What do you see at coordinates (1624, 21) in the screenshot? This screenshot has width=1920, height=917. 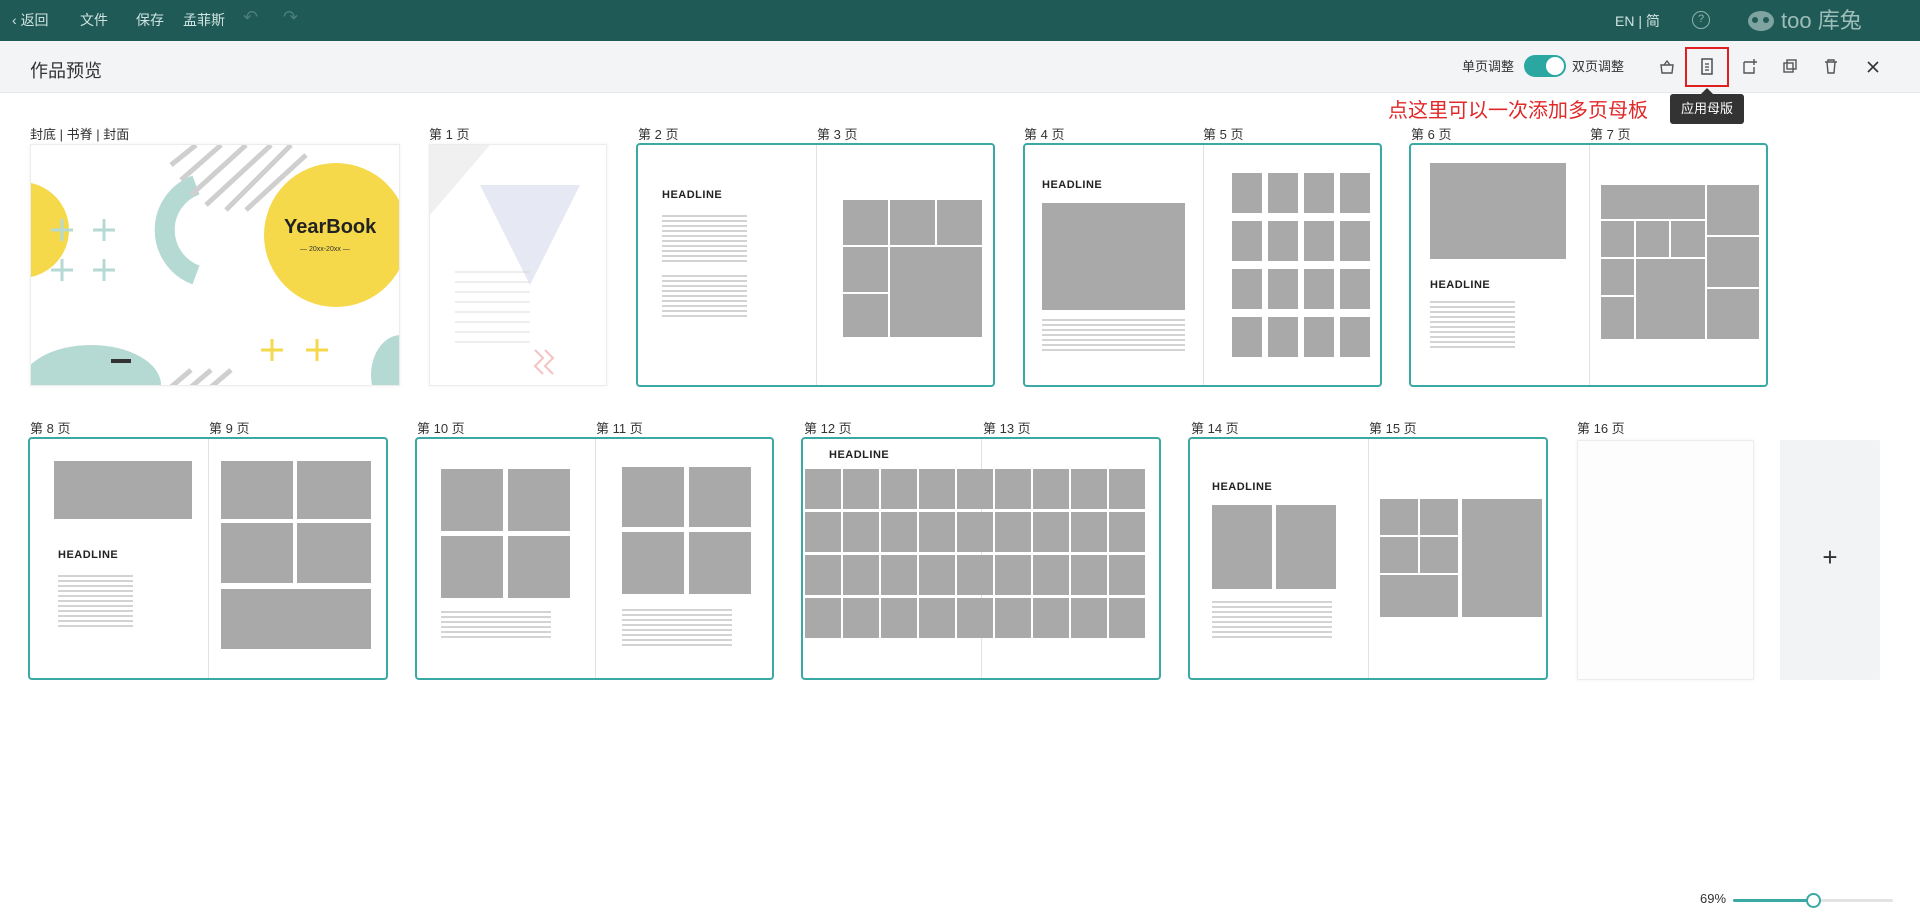 I see `lang-en: EN` at bounding box center [1624, 21].